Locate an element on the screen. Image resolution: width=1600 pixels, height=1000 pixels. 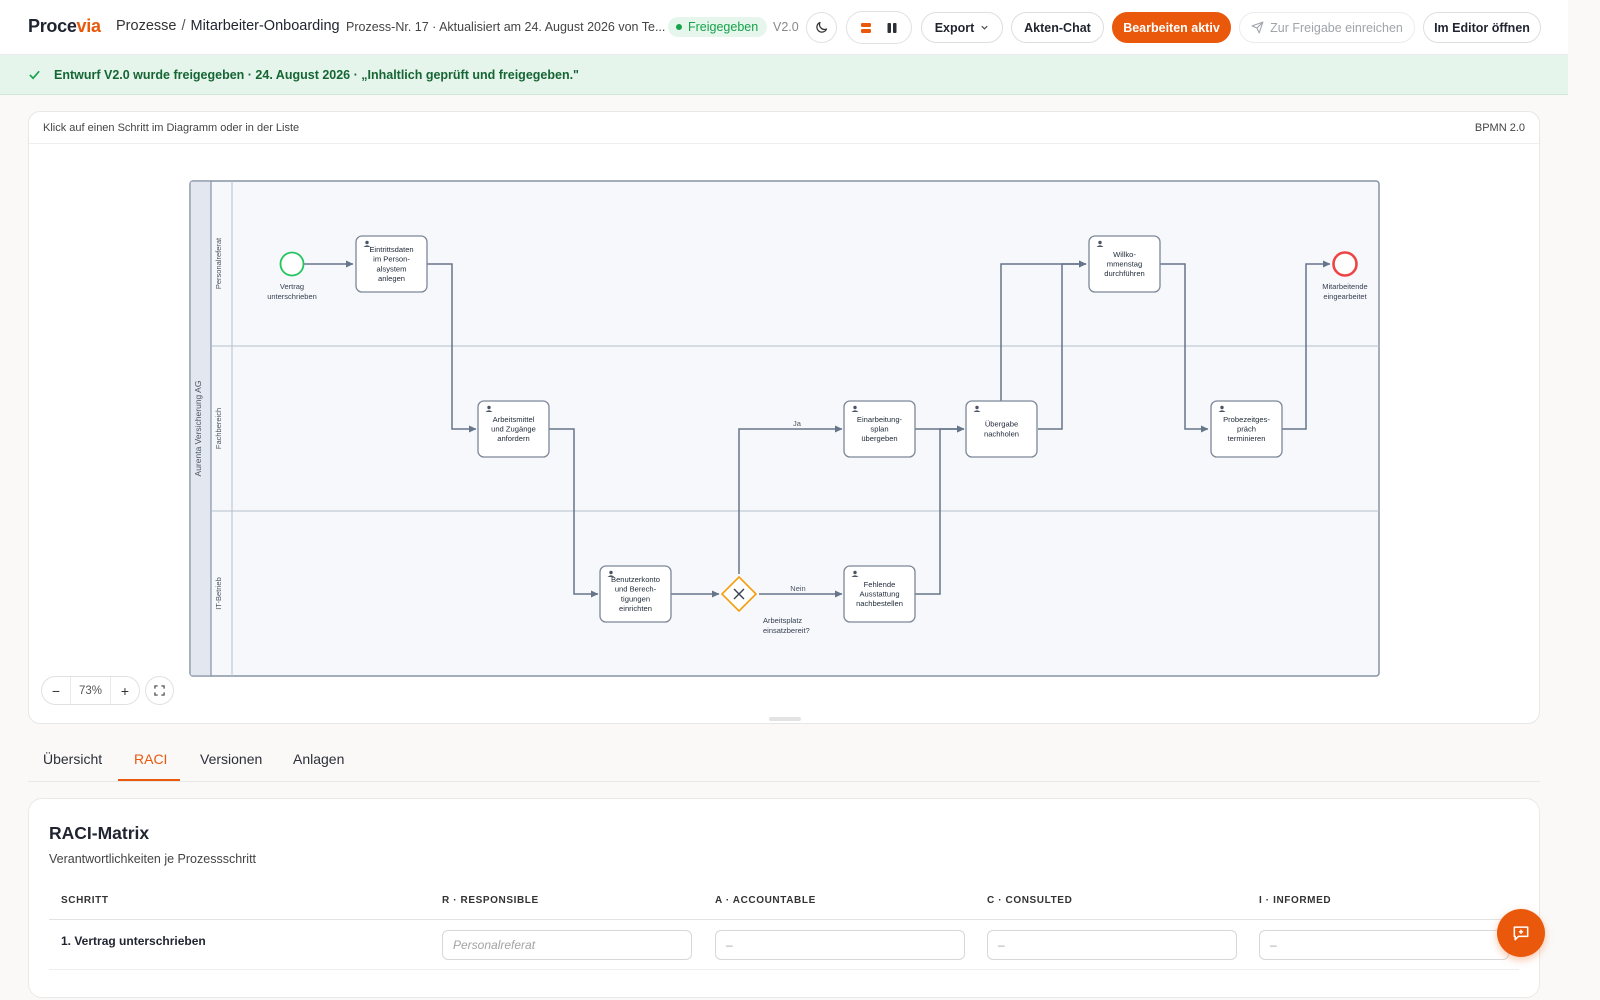
diagram-standard: BPMN 2.0 is located at coordinates (1499, 128).